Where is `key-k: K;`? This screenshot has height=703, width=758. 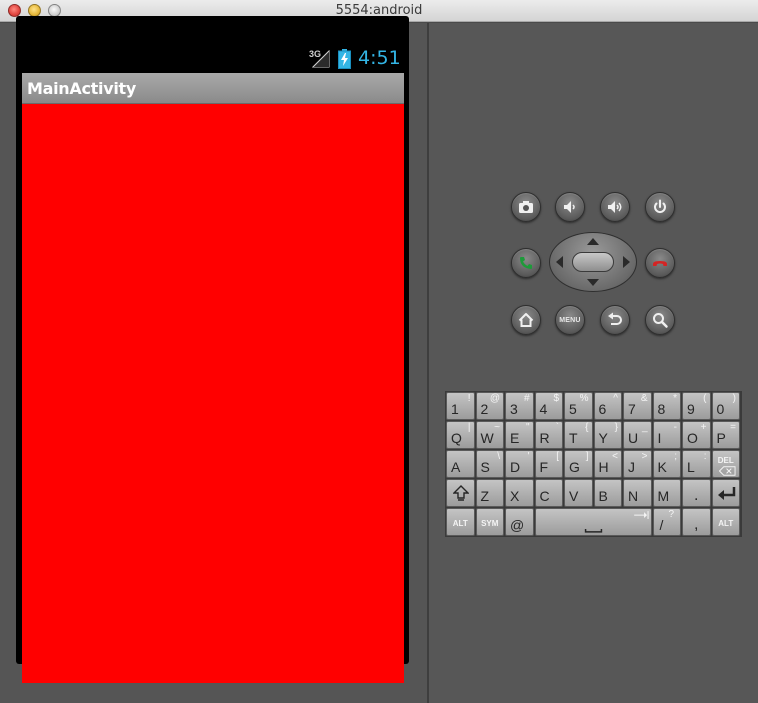
key-k: K; is located at coordinates (666, 464).